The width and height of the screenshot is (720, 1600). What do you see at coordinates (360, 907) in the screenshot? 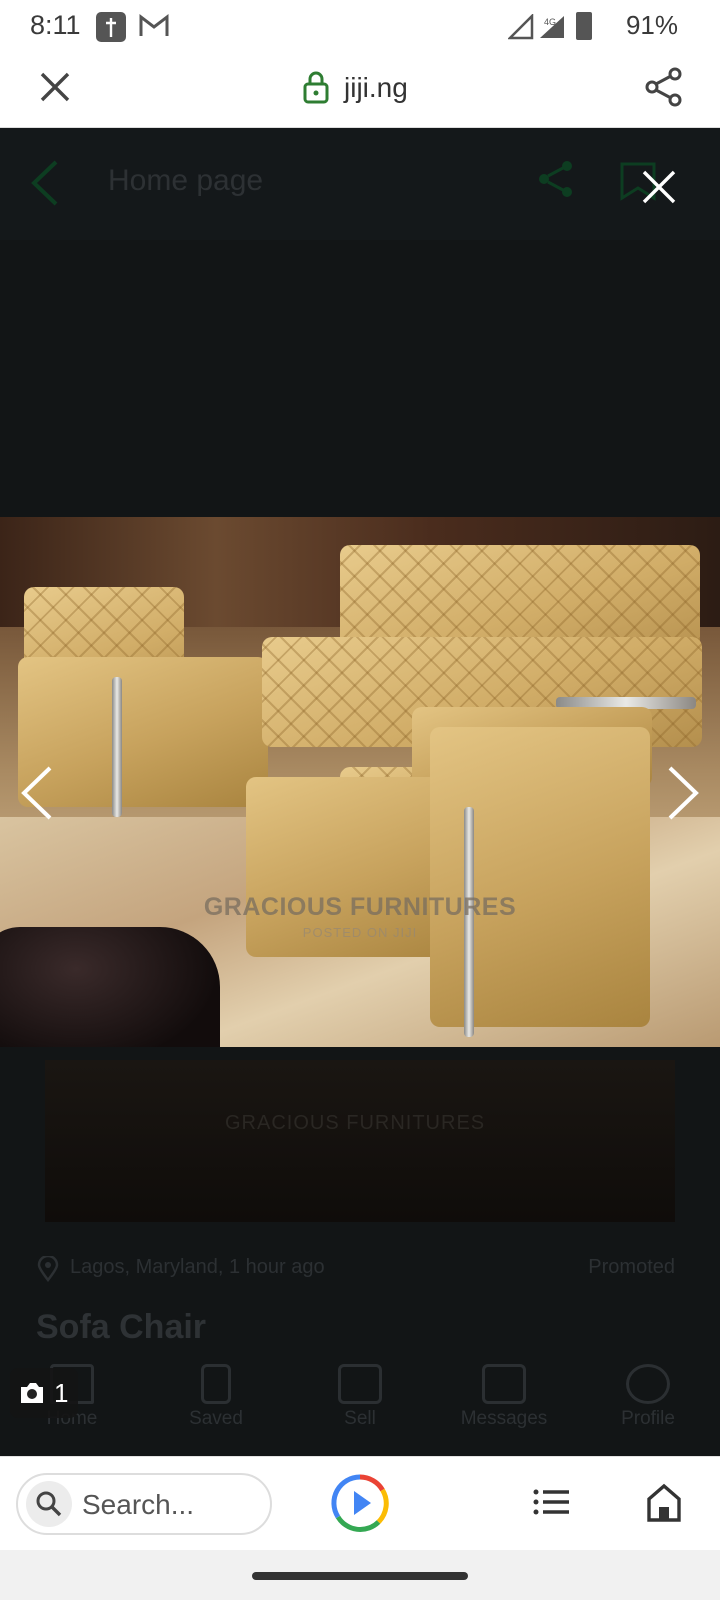
I see `photo-watermark: GRACIOUS FURNITURES` at bounding box center [360, 907].